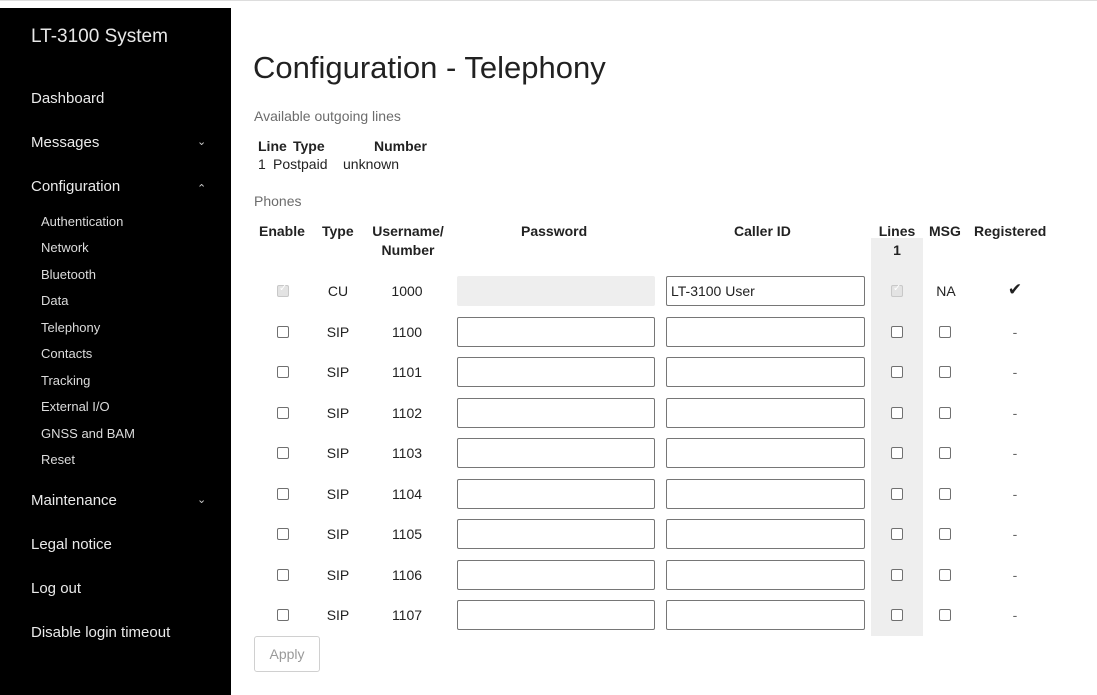 This screenshot has height=695, width=1097. Describe the element at coordinates (664, 331) in the screenshot. I see `table-row: SIP 1100 -` at that location.